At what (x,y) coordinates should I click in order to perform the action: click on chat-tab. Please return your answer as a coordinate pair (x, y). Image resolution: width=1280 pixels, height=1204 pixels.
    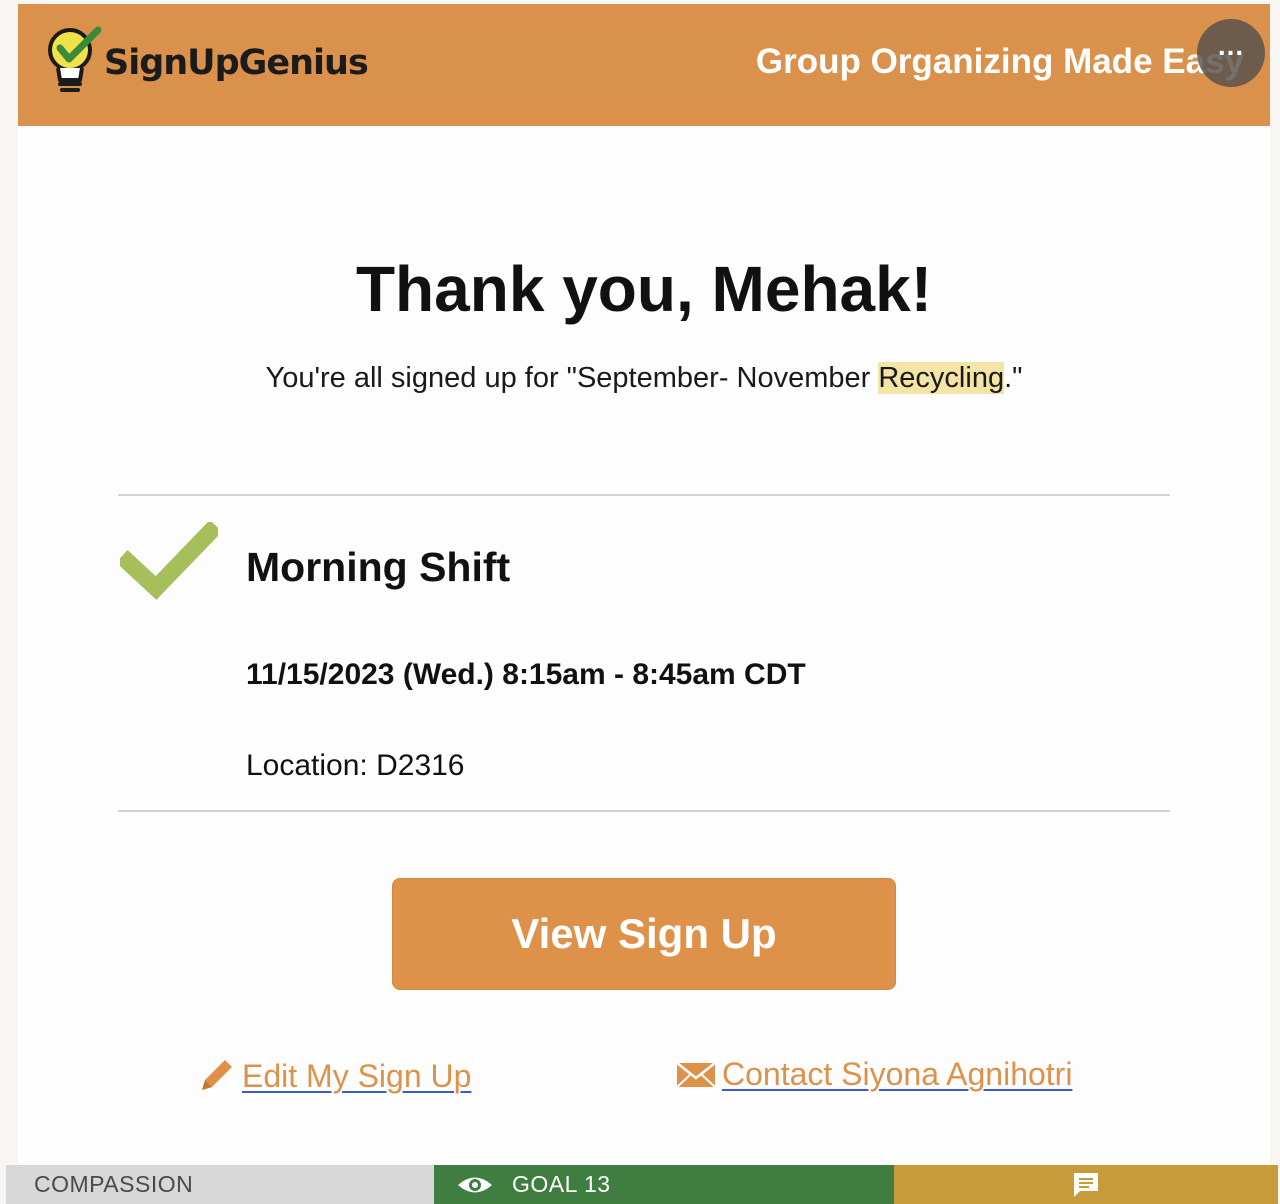
    Looking at the image, I should click on (1086, 1184).